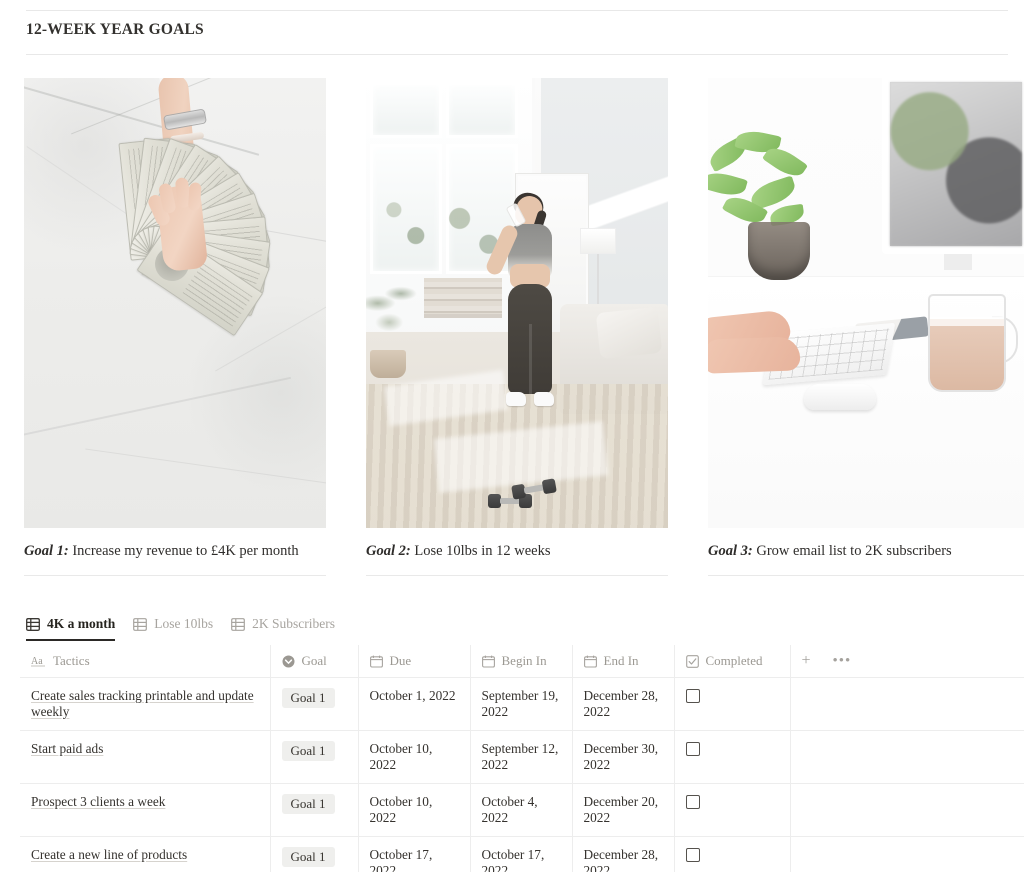 The width and height of the screenshot is (1024, 872). What do you see at coordinates (842, 661) in the screenshot?
I see `more-options-button: •••` at bounding box center [842, 661].